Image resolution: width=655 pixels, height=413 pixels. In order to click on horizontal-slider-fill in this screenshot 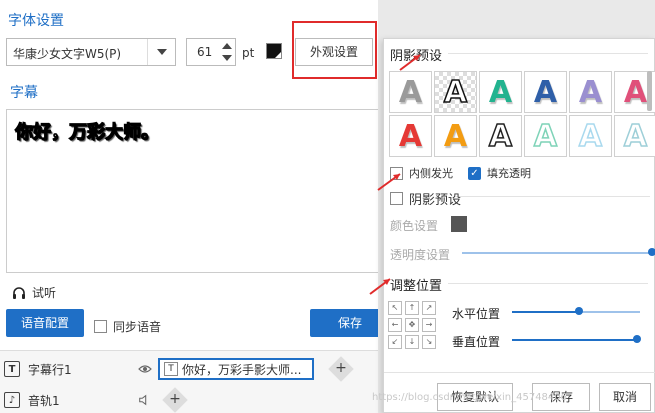, I will do `click(545, 312)`.